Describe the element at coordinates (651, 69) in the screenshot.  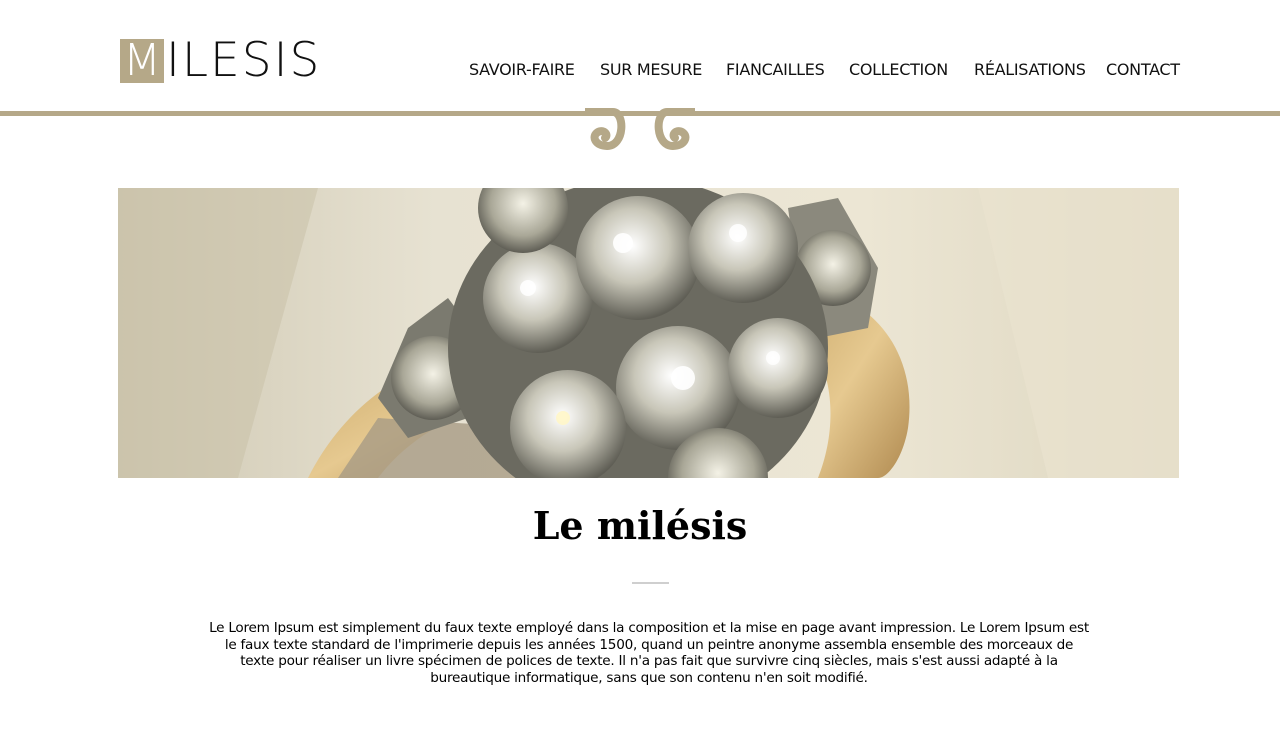
I see `nav-item-sur-mesure: SUR MESURE` at that location.